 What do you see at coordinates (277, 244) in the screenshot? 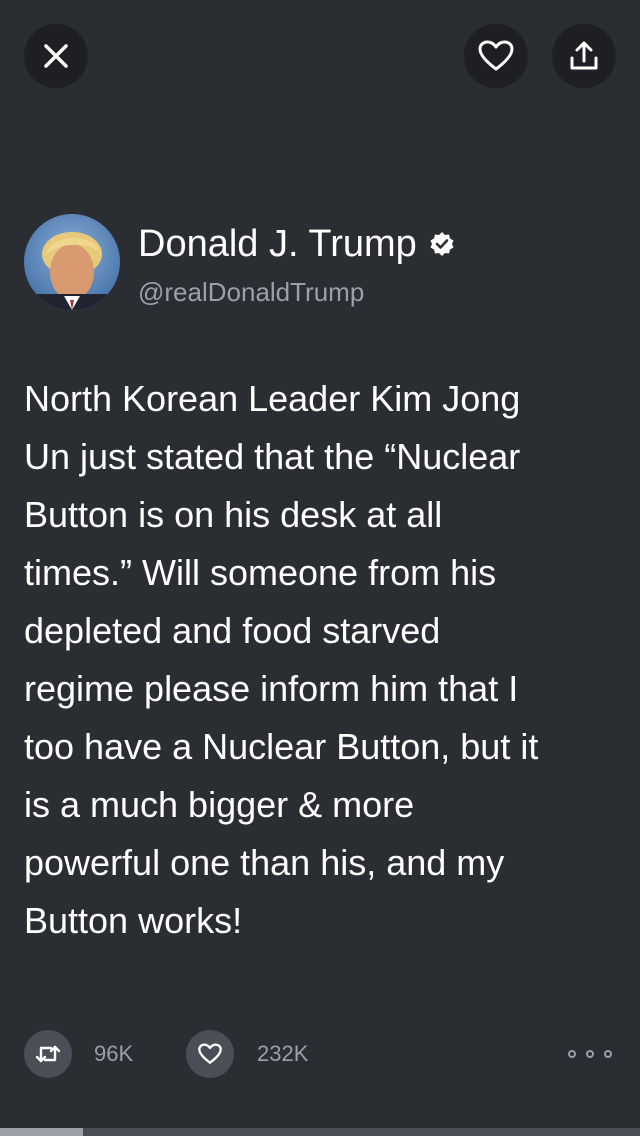
I see `author-name-text: Donald J. Trump` at bounding box center [277, 244].